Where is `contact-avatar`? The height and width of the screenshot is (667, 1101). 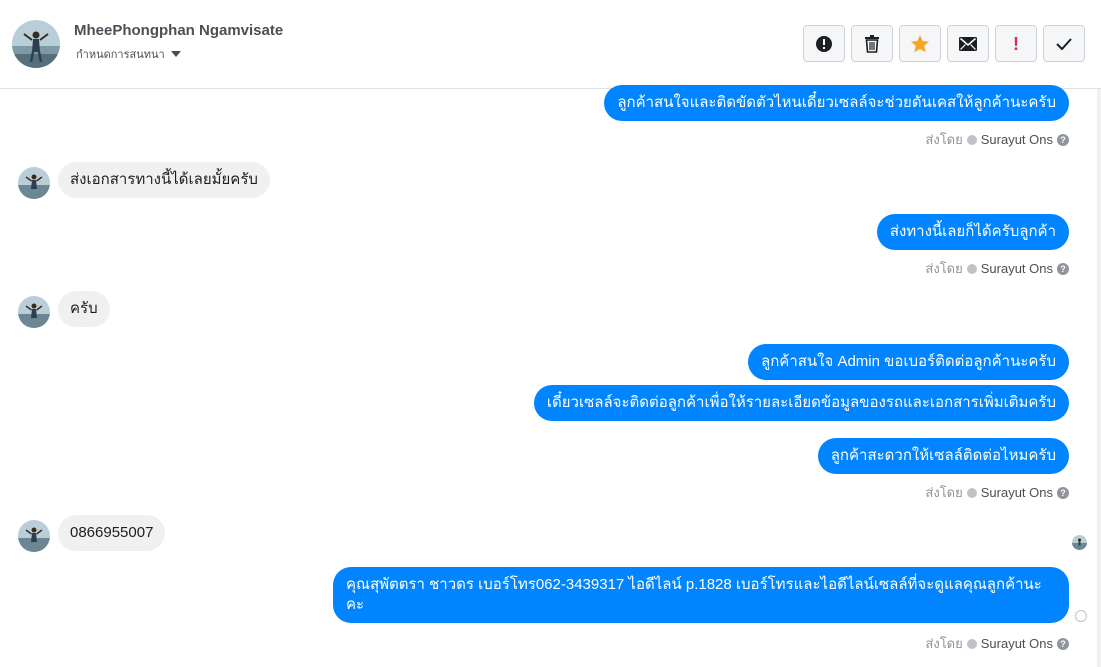
contact-avatar is located at coordinates (36, 44).